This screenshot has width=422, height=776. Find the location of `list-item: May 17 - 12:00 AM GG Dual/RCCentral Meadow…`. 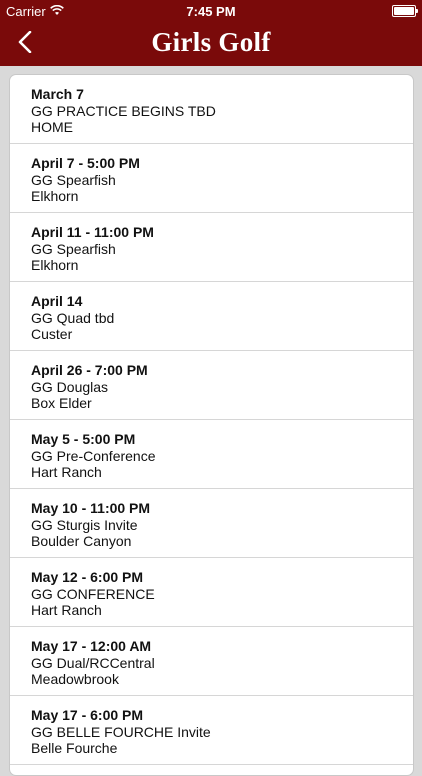

list-item: May 17 - 12:00 AM GG Dual/RCCentral Meadow… is located at coordinates (211, 661).